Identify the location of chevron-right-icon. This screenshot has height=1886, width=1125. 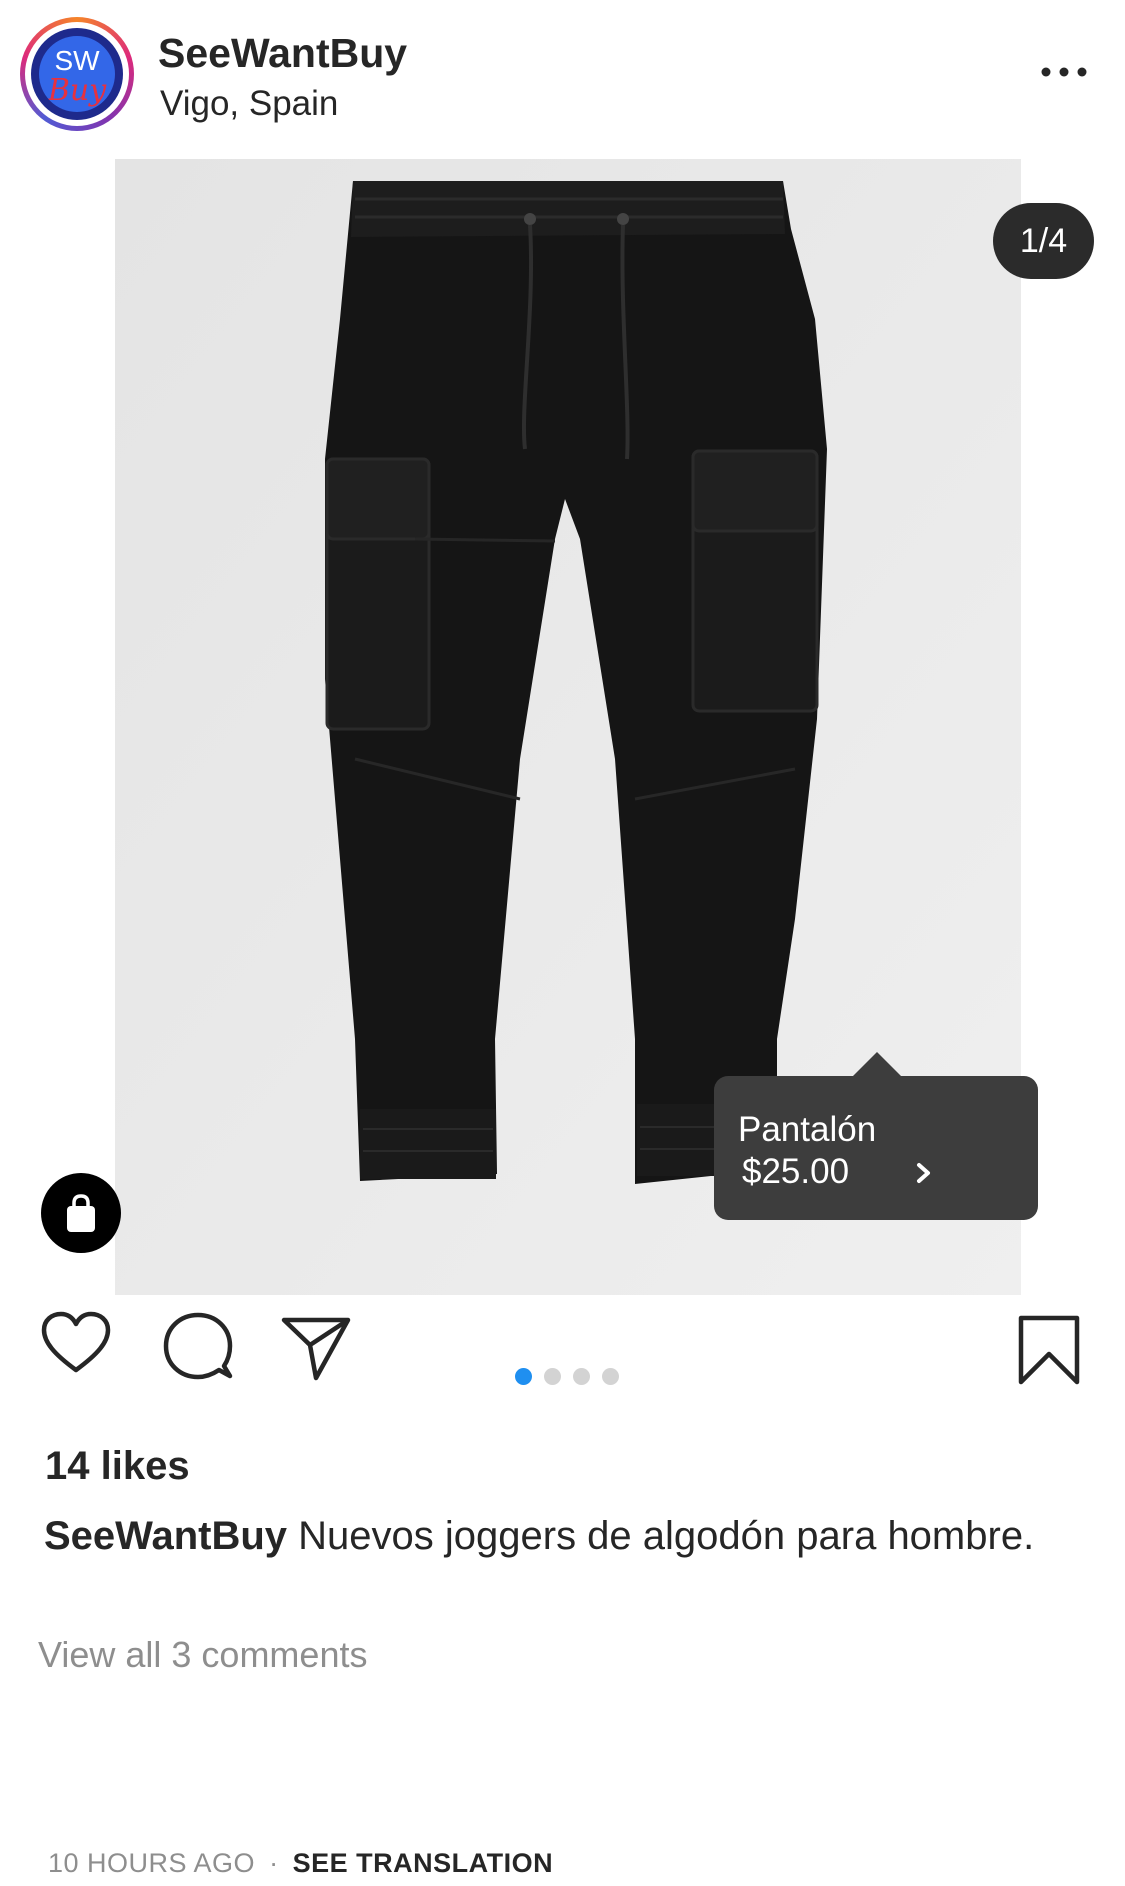
(924, 1173).